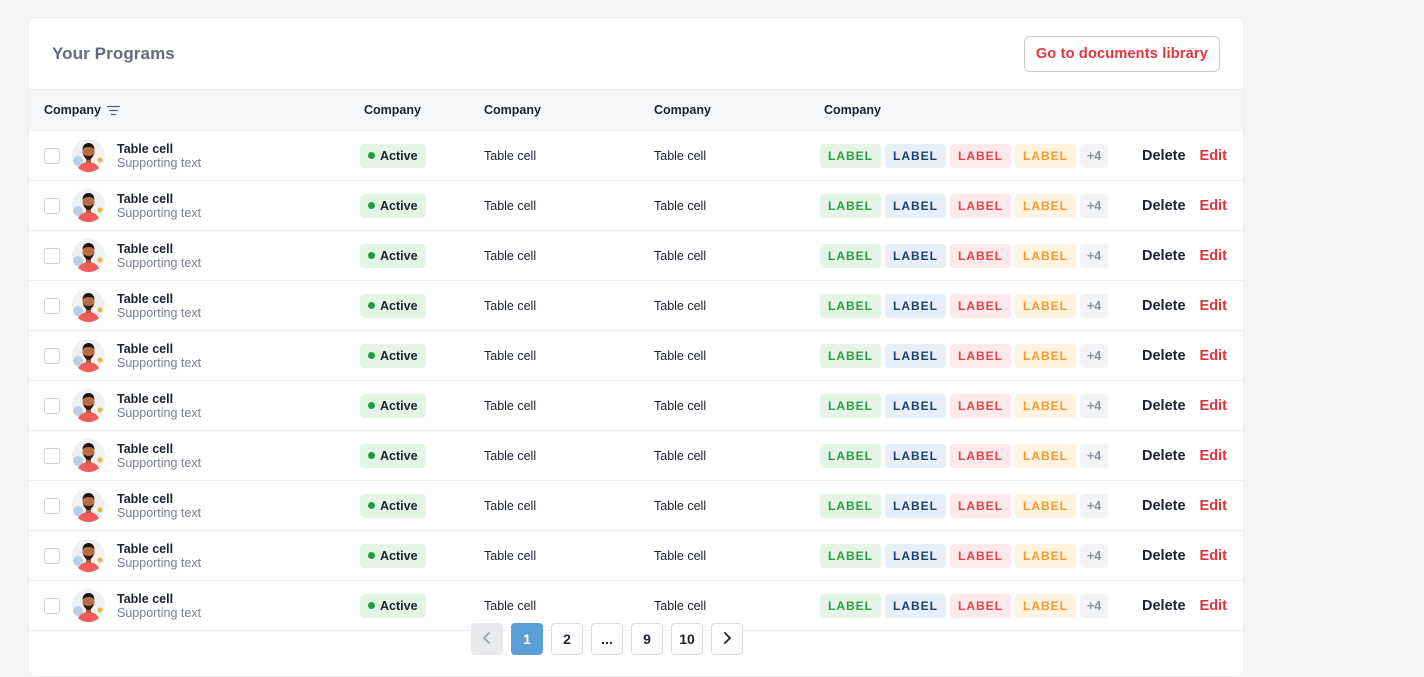 The image size is (1424, 677). I want to click on page-button-1: 1, so click(527, 639).